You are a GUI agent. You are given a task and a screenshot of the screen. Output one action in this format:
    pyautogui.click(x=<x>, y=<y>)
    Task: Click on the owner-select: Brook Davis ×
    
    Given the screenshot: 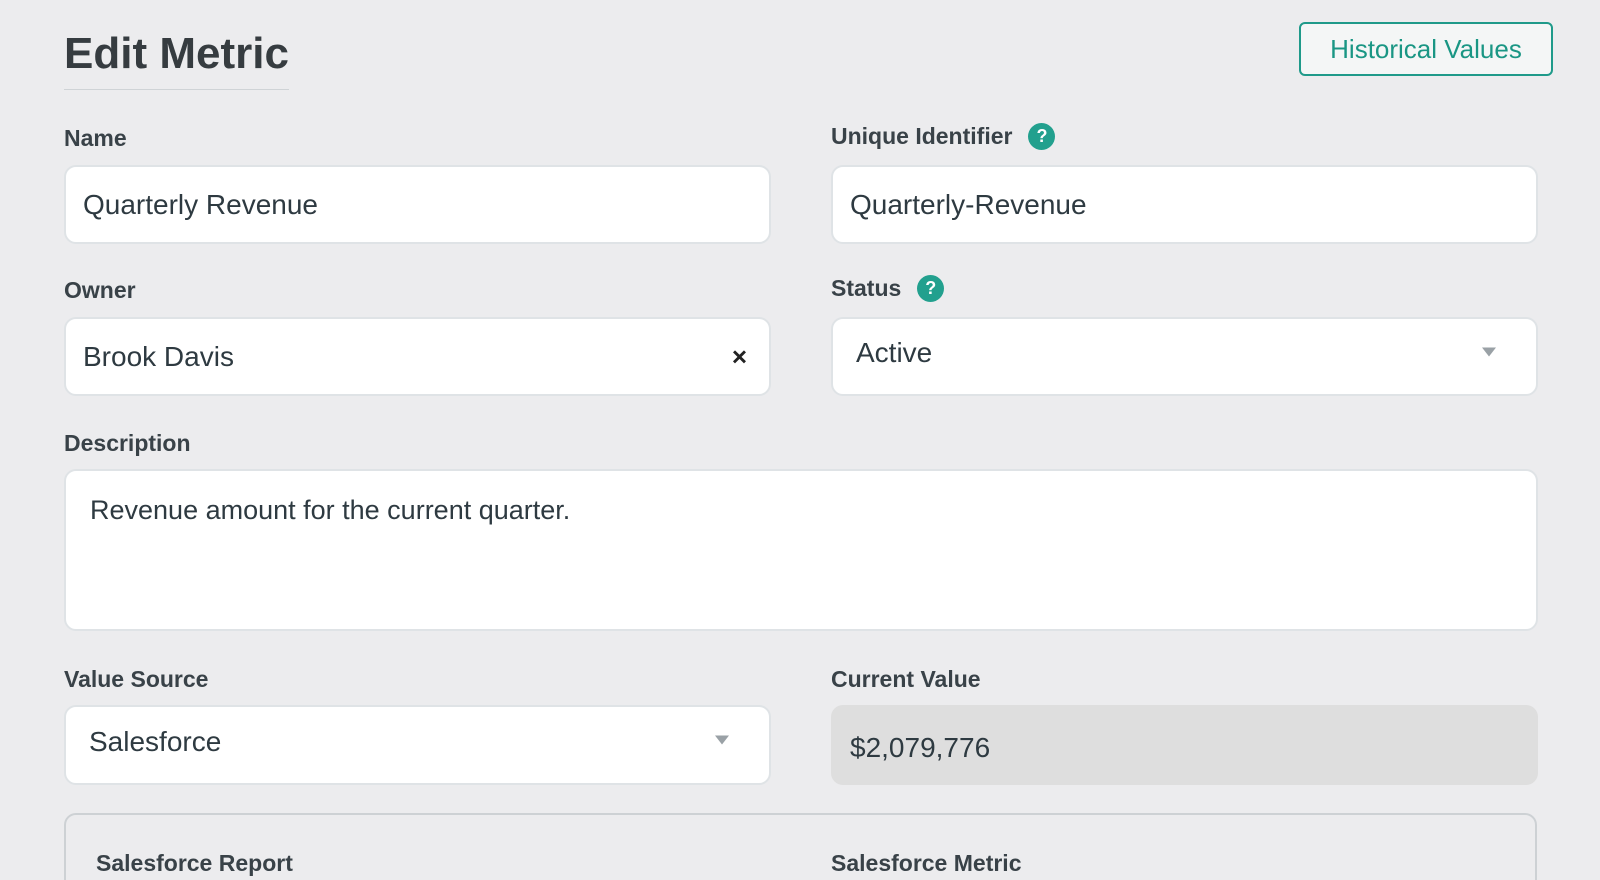 What is the action you would take?
    pyautogui.click(x=417, y=356)
    